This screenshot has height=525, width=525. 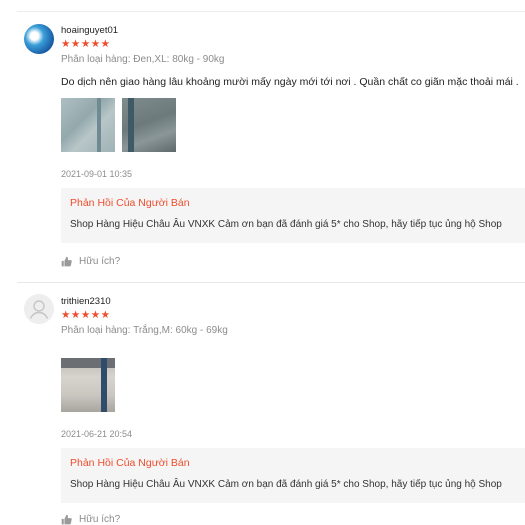 What do you see at coordinates (143, 59) in the screenshot?
I see `product-variation: Phân loại hàng: Đen,XL: 80kg - 90kg` at bounding box center [143, 59].